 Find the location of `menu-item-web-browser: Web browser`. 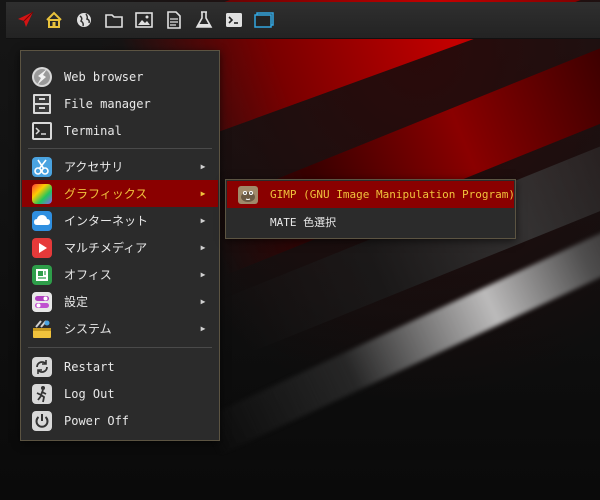

menu-item-web-browser: Web browser is located at coordinates (120, 76).